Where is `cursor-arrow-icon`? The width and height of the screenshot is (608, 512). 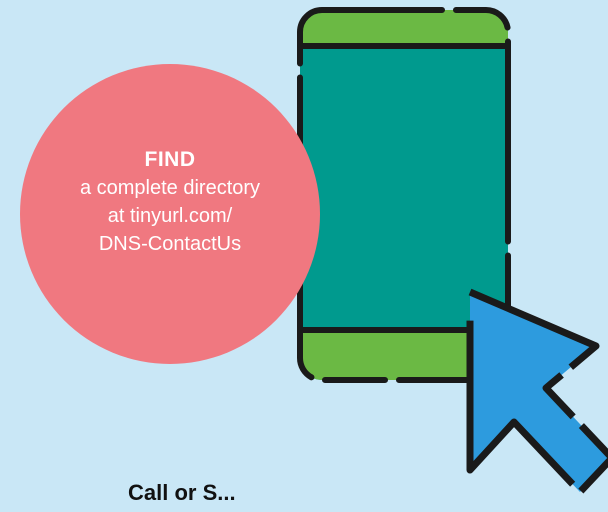
cursor-arrow-icon is located at coordinates (537, 392).